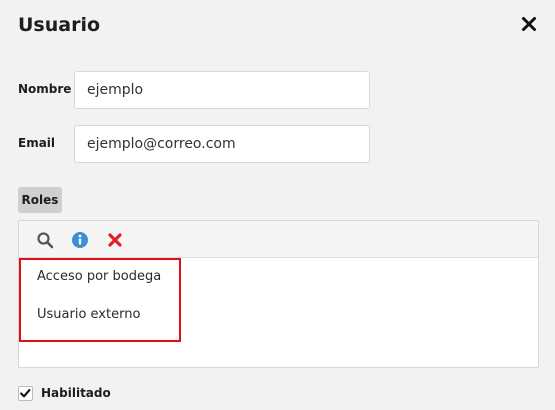  What do you see at coordinates (40, 200) in the screenshot?
I see `roles-section-label: Roles` at bounding box center [40, 200].